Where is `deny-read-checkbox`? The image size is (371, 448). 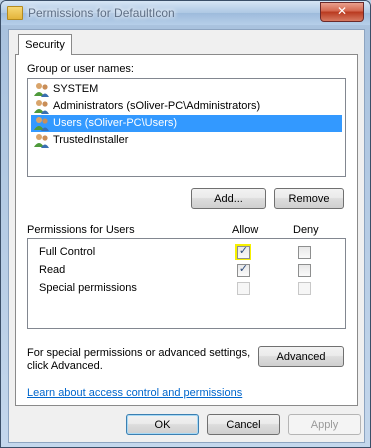
deny-read-checkbox is located at coordinates (304, 270).